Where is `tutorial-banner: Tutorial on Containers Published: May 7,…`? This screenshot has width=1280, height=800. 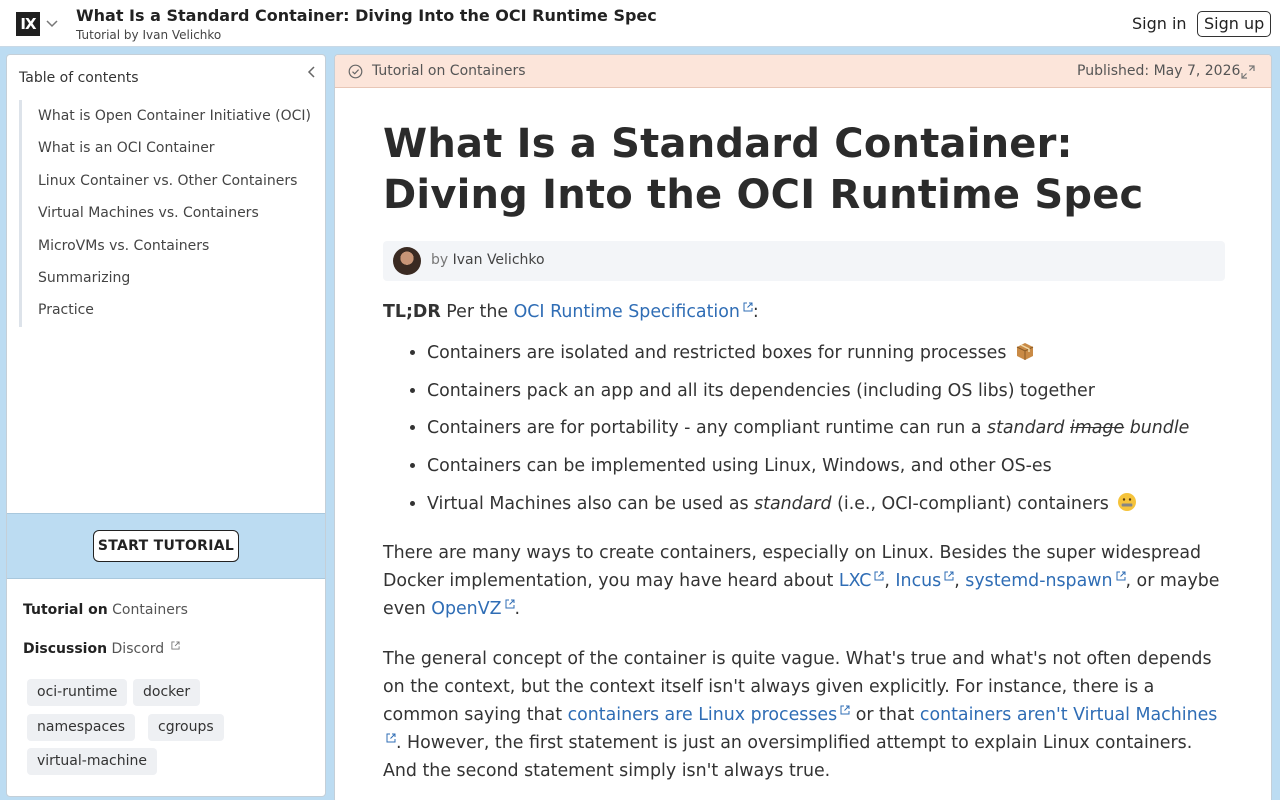 tutorial-banner: Tutorial on Containers Published: May 7,… is located at coordinates (803, 71).